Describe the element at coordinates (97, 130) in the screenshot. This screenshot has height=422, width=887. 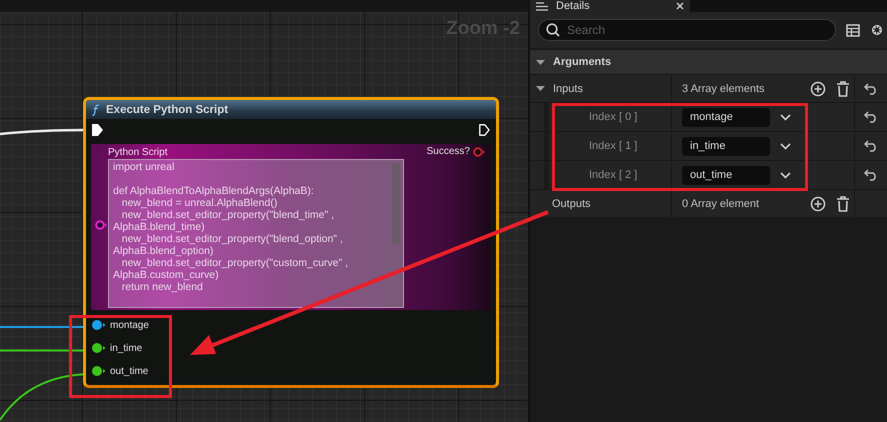
I see `exec-in-pin-icon` at that location.